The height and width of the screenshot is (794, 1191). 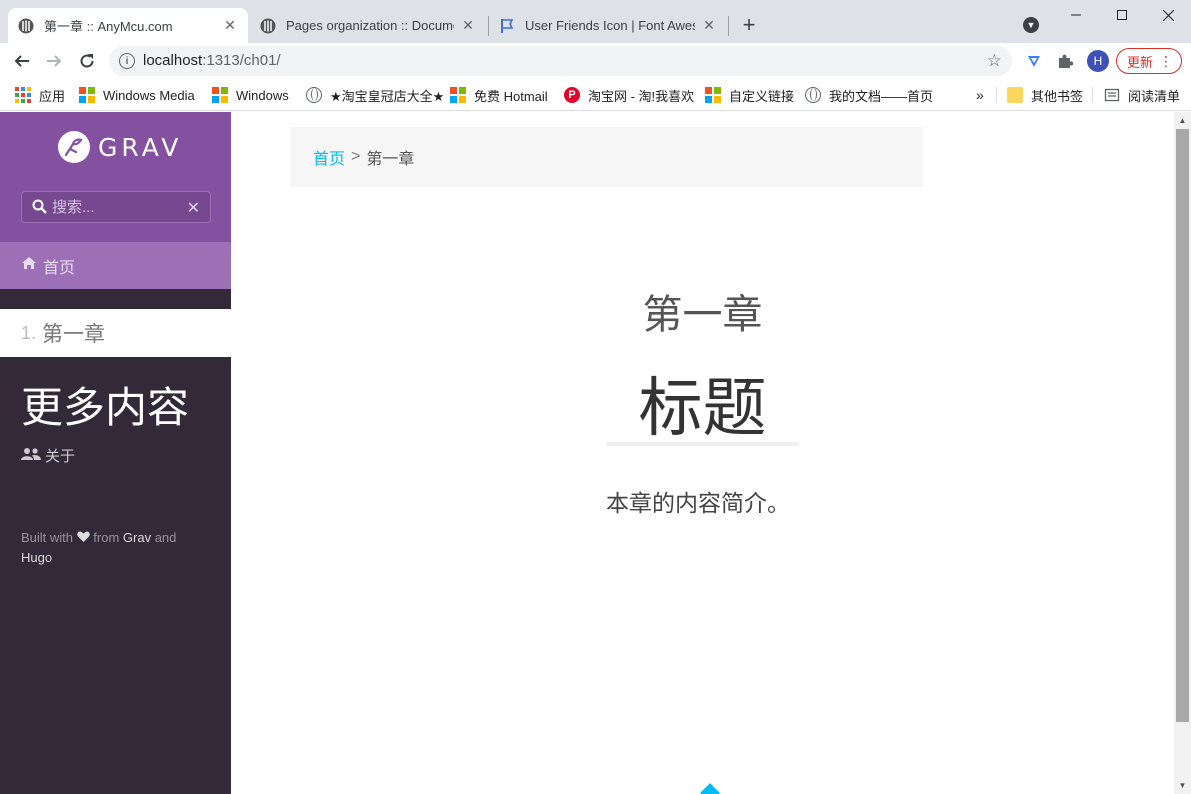 What do you see at coordinates (1031, 25) in the screenshot?
I see `tab-search-icon: ▼` at bounding box center [1031, 25].